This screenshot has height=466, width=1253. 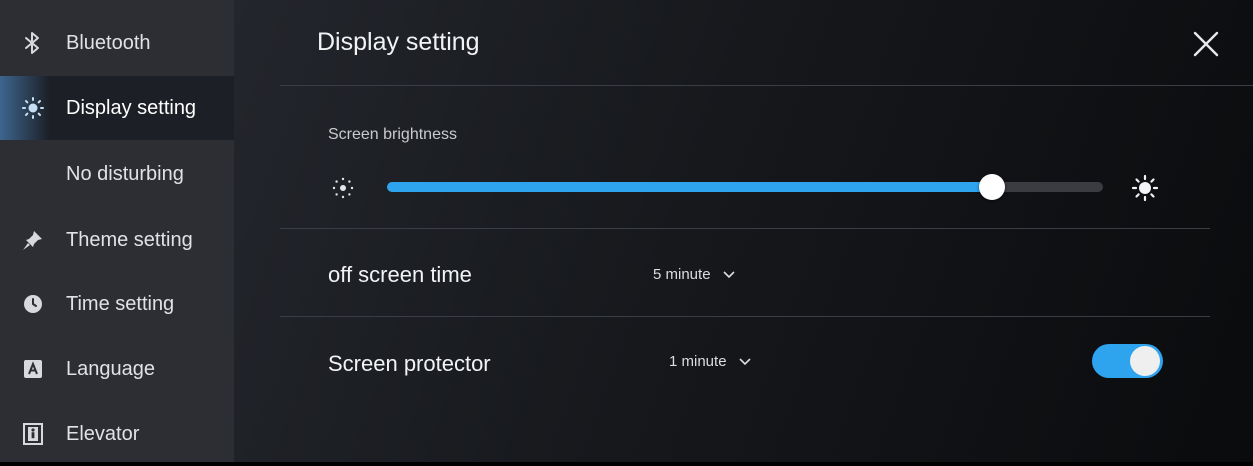 What do you see at coordinates (33, 174) in the screenshot?
I see `moon-icon` at bounding box center [33, 174].